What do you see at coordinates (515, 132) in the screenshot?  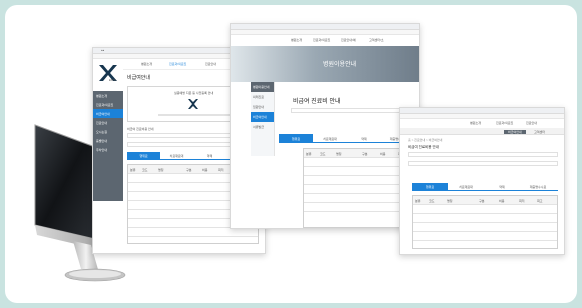 I see `sub-nav-1: 비급여안내` at bounding box center [515, 132].